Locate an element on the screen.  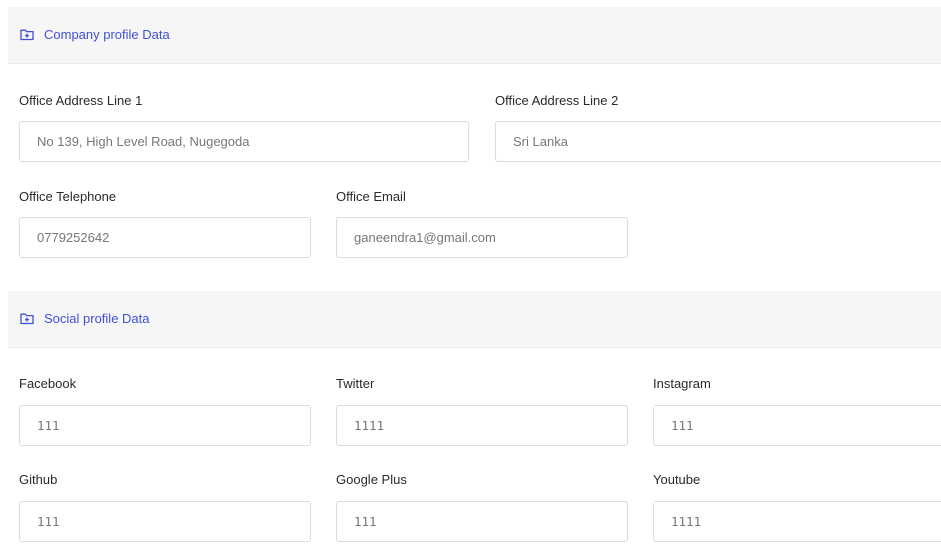
office-address-line2-input is located at coordinates (718, 141).